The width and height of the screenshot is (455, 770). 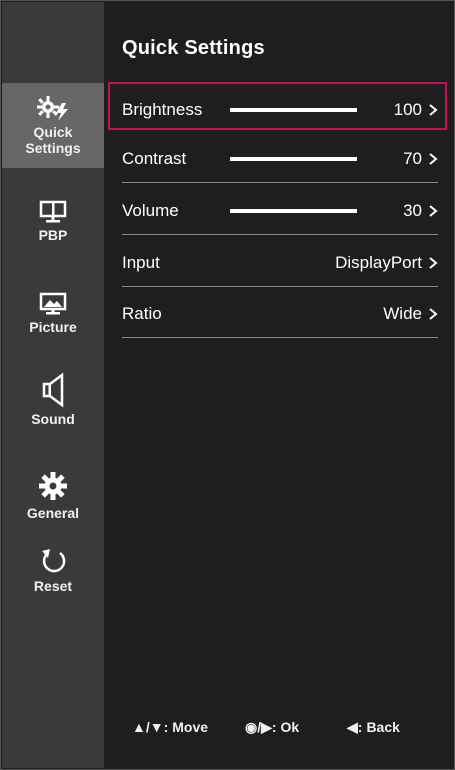 I want to click on row-ratio: Ratio Wide, so click(x=280, y=314).